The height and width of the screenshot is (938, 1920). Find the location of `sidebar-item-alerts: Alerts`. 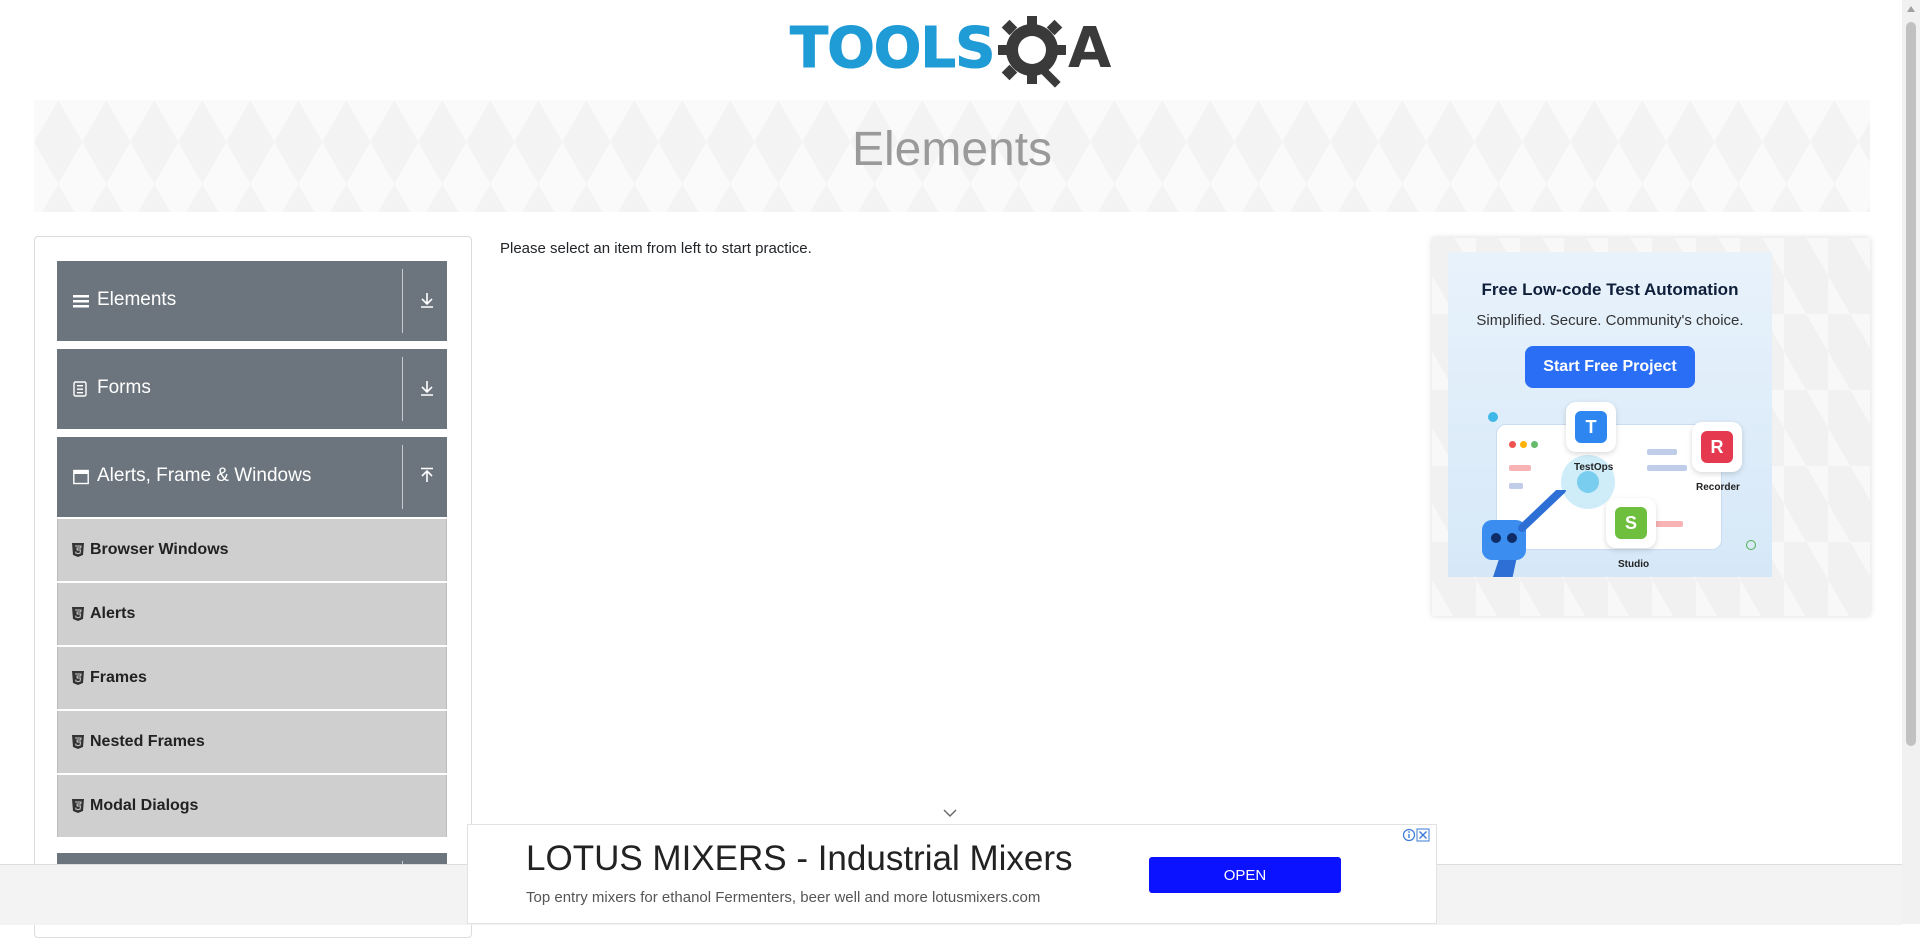

sidebar-item-alerts: Alerts is located at coordinates (252, 614).